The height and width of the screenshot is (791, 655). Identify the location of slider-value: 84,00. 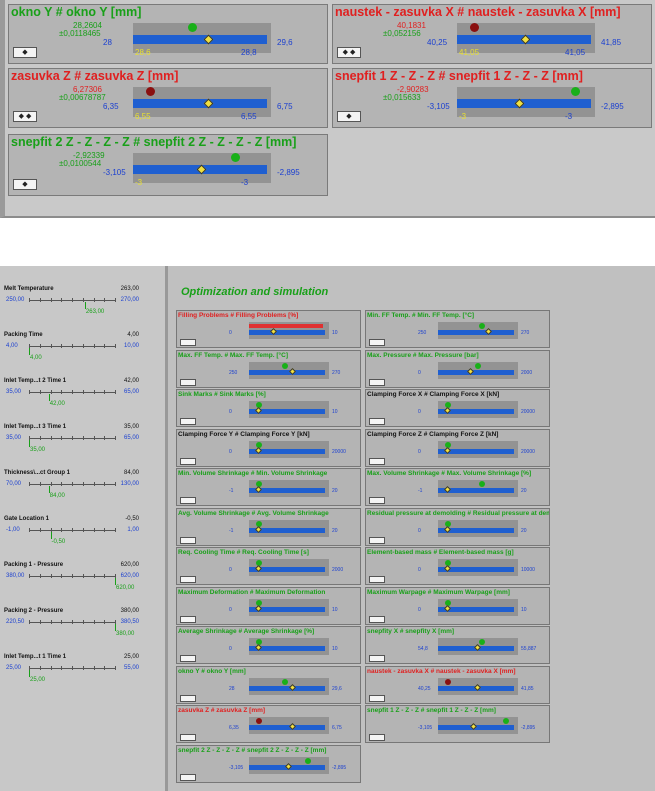
(131, 473).